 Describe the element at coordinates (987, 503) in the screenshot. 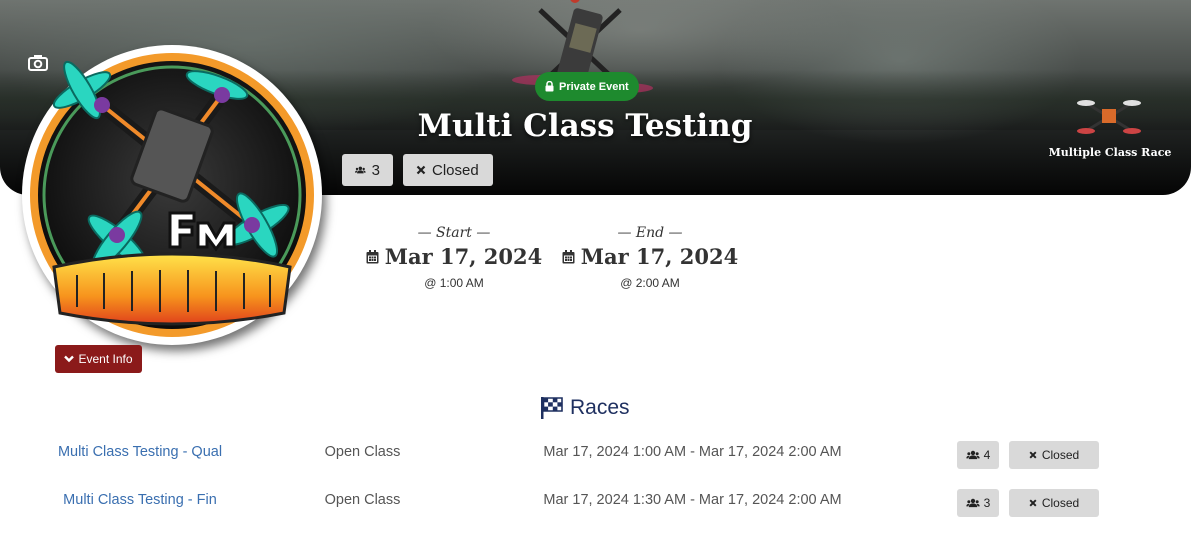

I see `race-participants-count: 3` at that location.